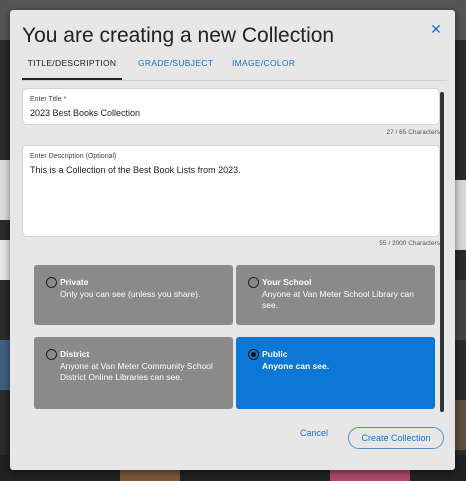 The width and height of the screenshot is (466, 481). Describe the element at coordinates (436, 29) in the screenshot. I see `close-icon: ✕` at that location.